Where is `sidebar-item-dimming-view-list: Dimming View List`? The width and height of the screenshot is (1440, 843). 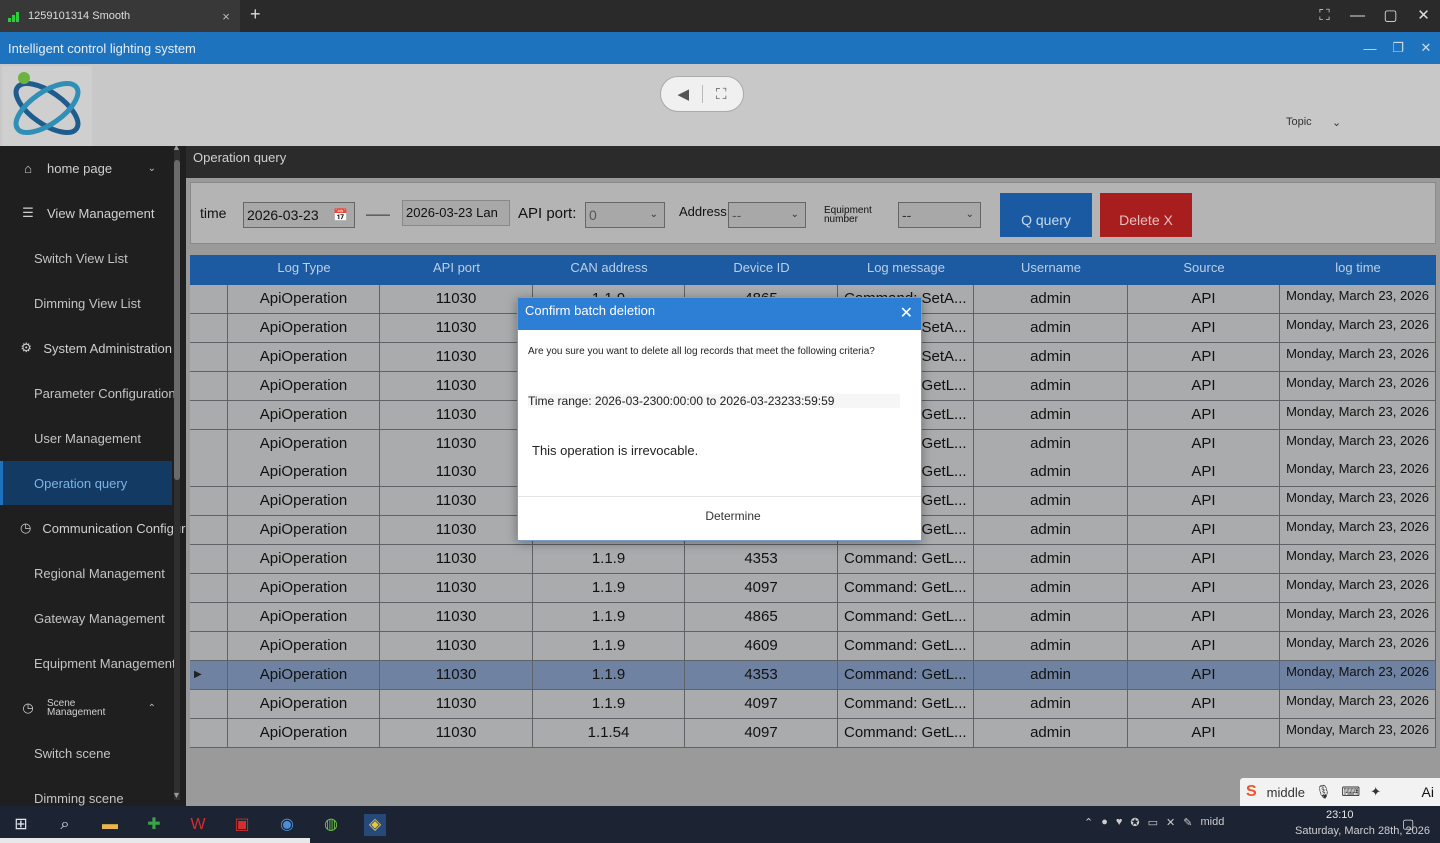 sidebar-item-dimming-view-list: Dimming View List is located at coordinates (86, 303).